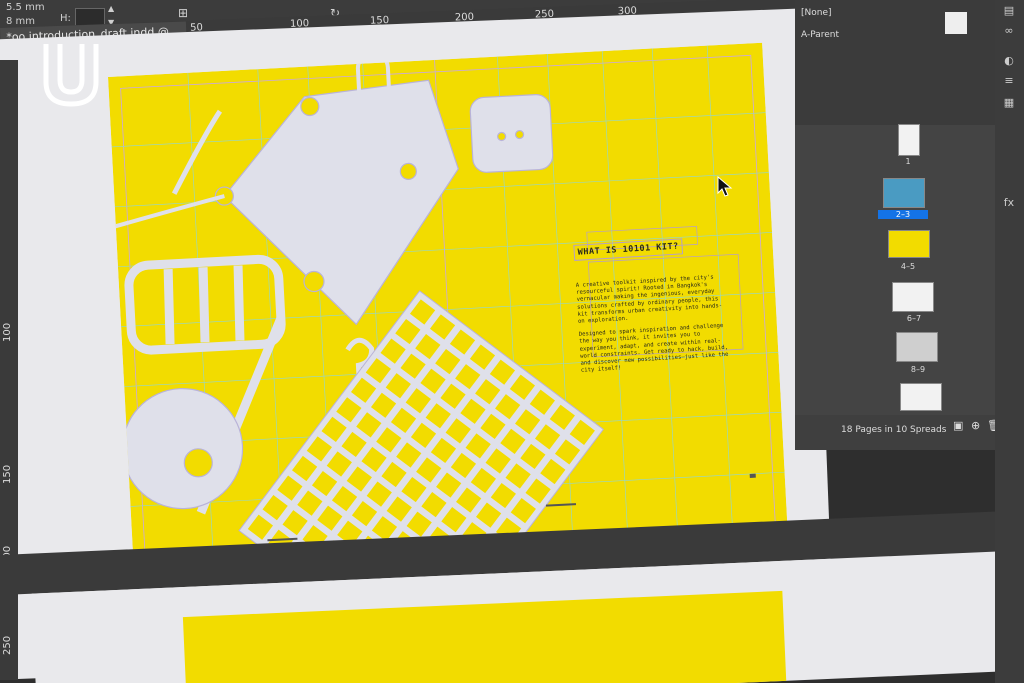 The width and height of the screenshot is (1024, 683). What do you see at coordinates (1009, 341) in the screenshot?
I see `panel-icon-strip: ▤ ∞ ◐ ≡ ▦ fx` at bounding box center [1009, 341].